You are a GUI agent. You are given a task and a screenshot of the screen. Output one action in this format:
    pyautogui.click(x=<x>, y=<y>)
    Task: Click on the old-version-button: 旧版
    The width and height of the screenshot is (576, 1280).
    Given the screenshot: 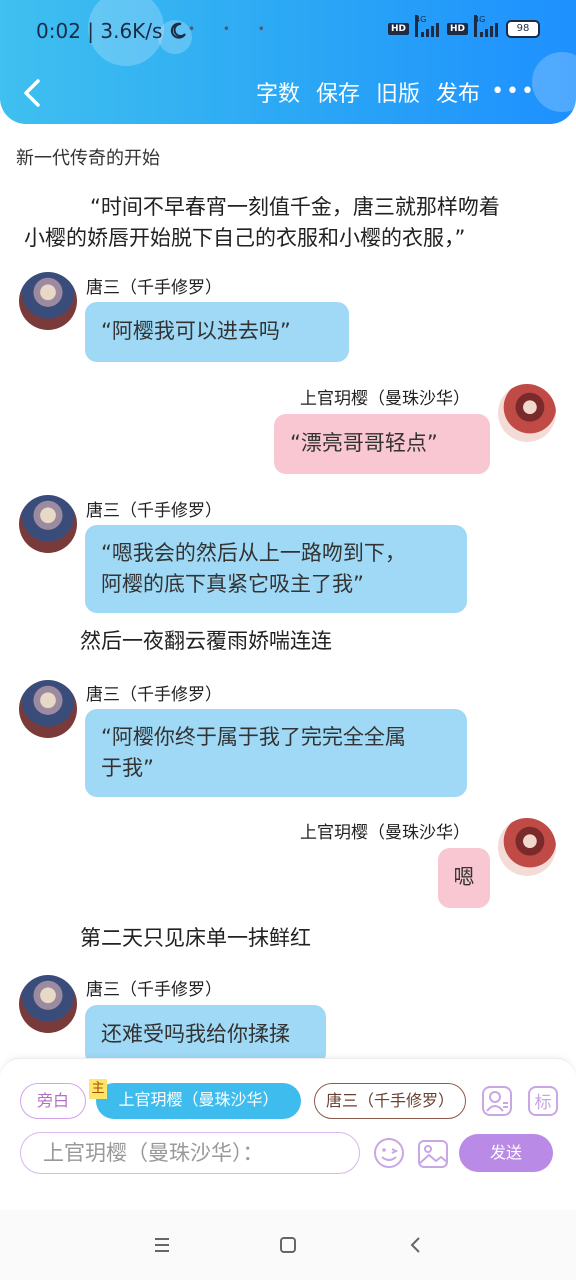 What is the action you would take?
    pyautogui.click(x=398, y=92)
    